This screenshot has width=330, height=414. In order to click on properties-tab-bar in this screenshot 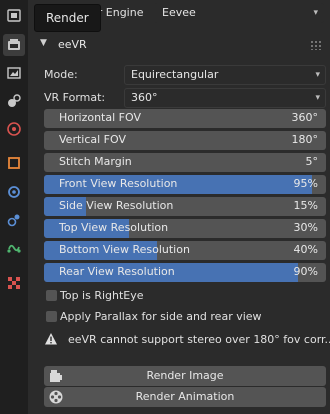, I will do `click(14, 207)`.